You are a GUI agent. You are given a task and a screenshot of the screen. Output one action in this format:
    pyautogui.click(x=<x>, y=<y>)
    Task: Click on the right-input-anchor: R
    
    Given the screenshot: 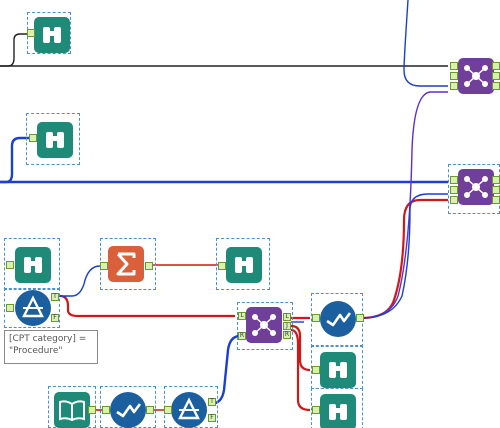 What is the action you would take?
    pyautogui.click(x=242, y=336)
    